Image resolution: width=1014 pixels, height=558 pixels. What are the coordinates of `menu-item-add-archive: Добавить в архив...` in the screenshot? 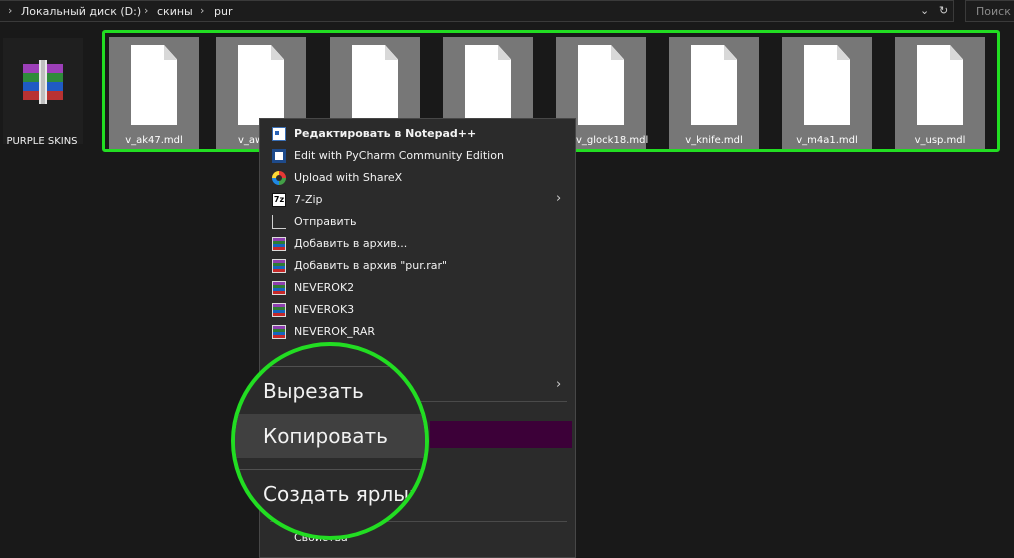 It's located at (417, 244).